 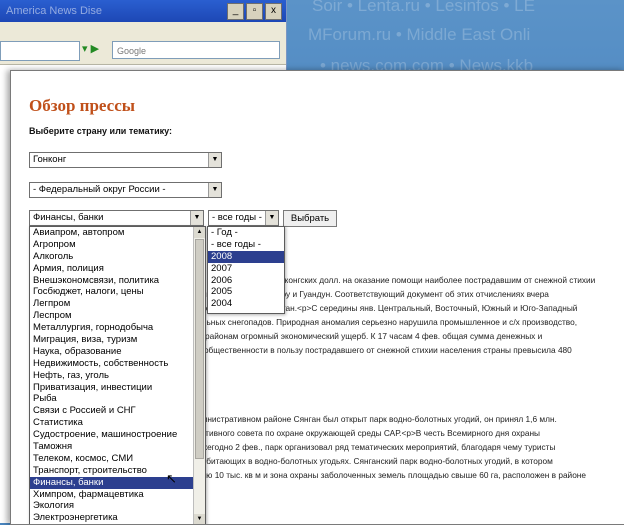 I want to click on background-text: MForum.ru • Middle East Onli, so click(x=419, y=34).